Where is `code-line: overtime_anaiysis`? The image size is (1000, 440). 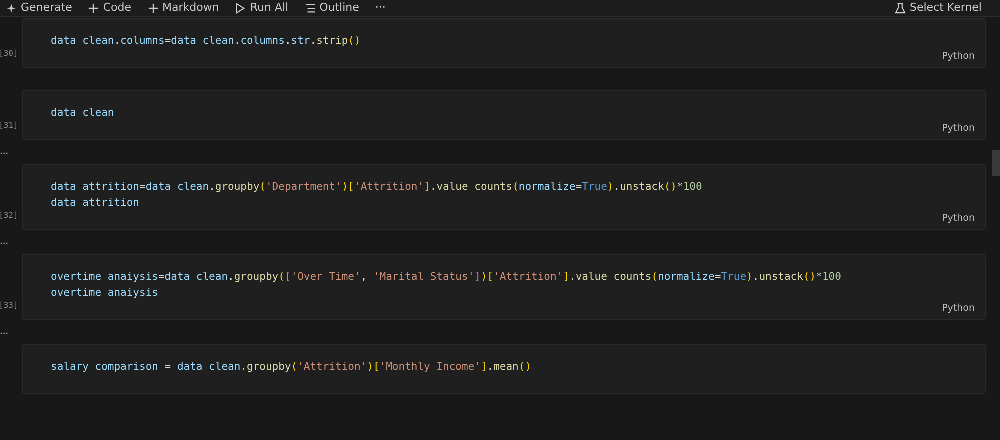 code-line: overtime_anaiysis is located at coordinates (105, 293).